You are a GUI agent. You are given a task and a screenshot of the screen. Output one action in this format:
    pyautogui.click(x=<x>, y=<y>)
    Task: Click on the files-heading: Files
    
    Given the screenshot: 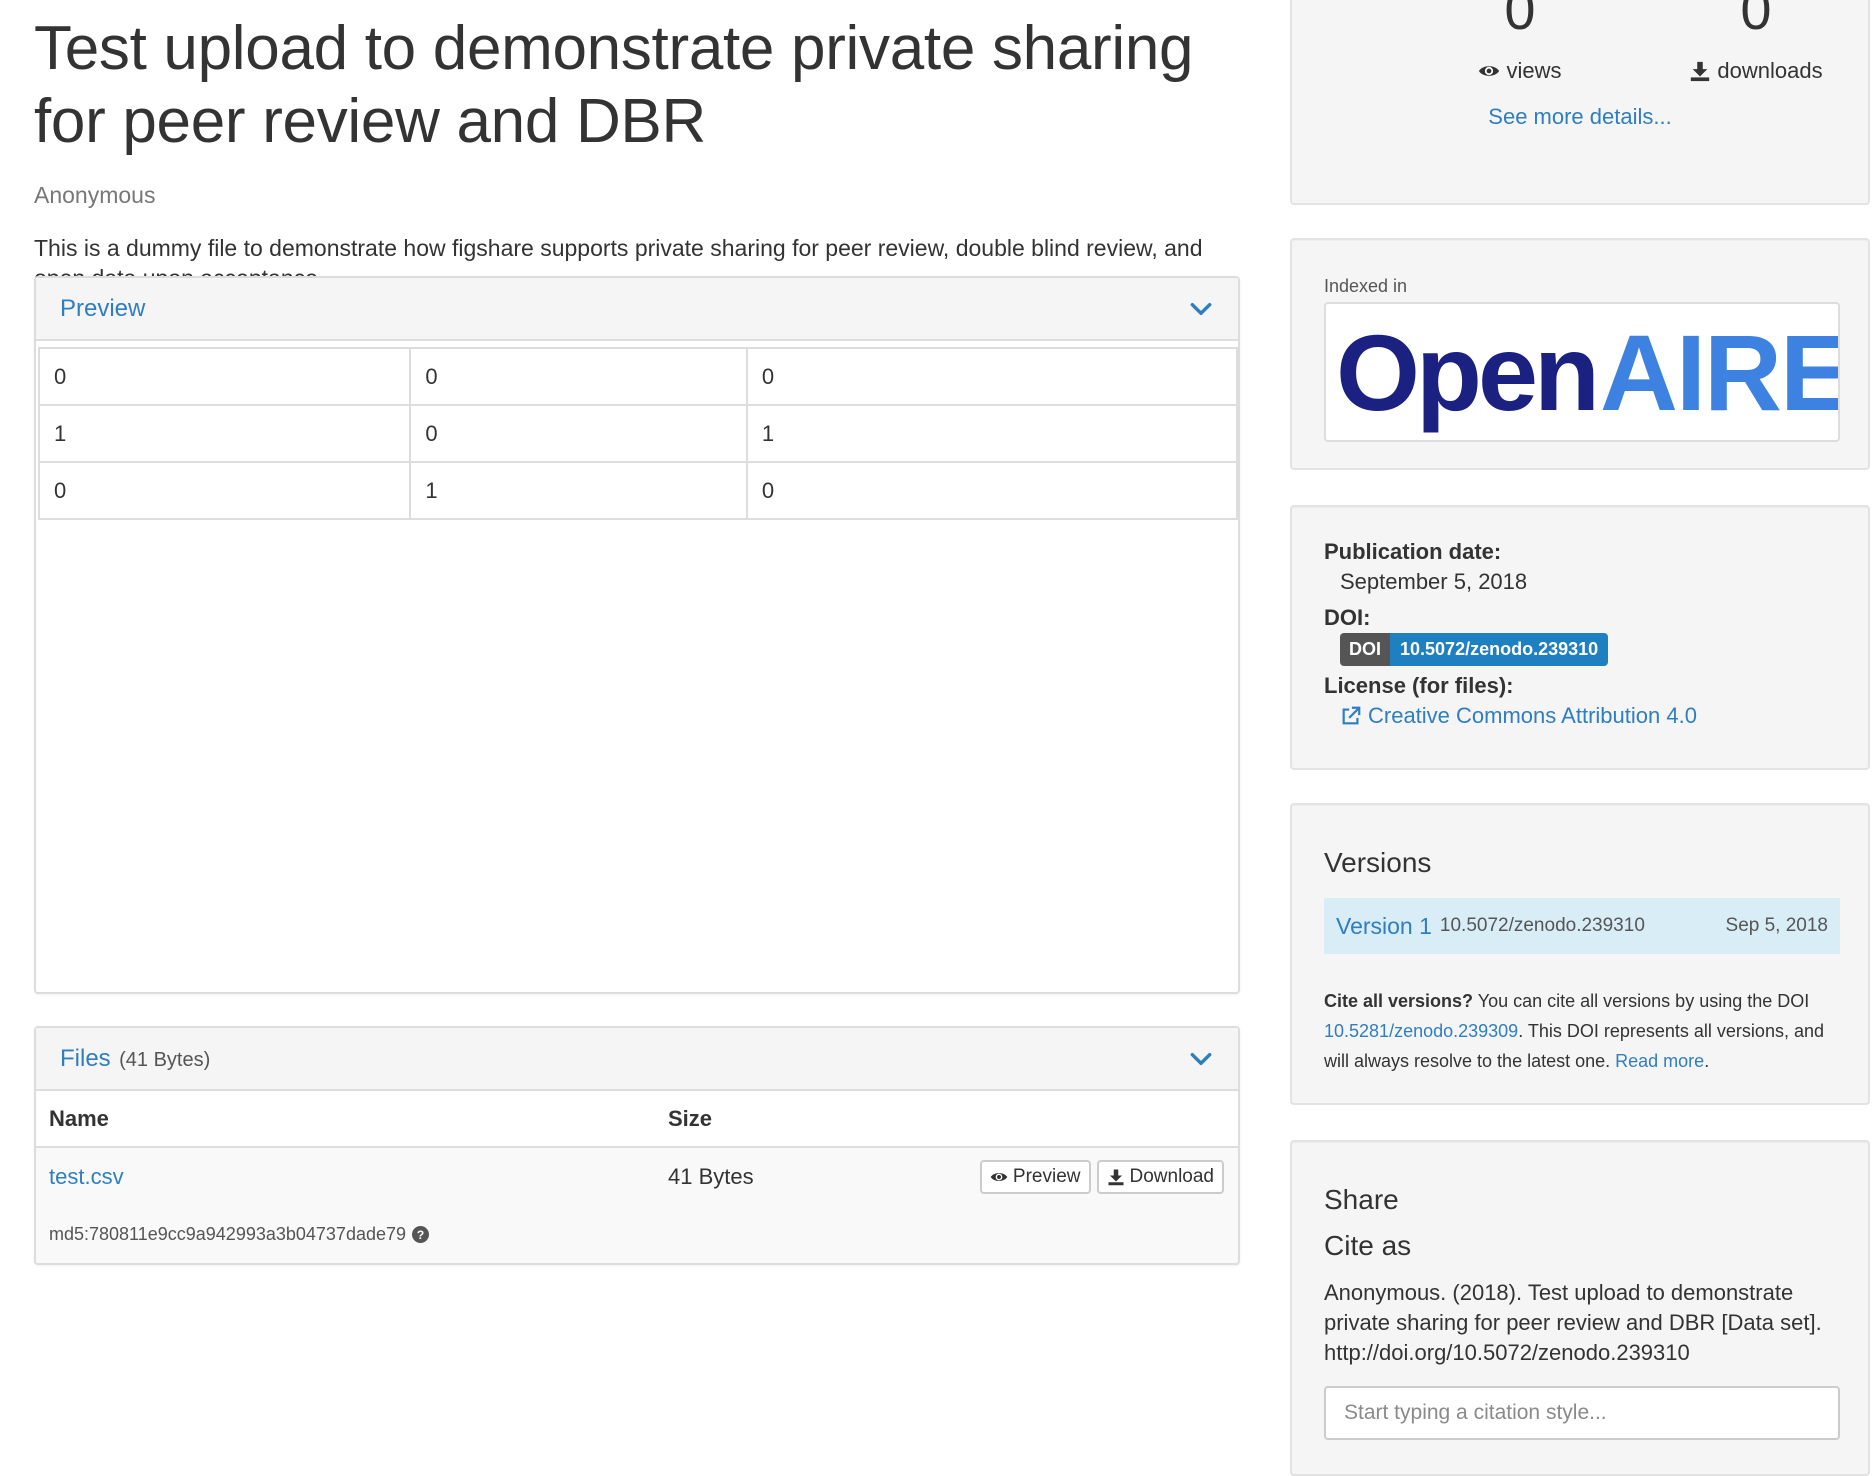 What is the action you would take?
    pyautogui.click(x=85, y=1058)
    